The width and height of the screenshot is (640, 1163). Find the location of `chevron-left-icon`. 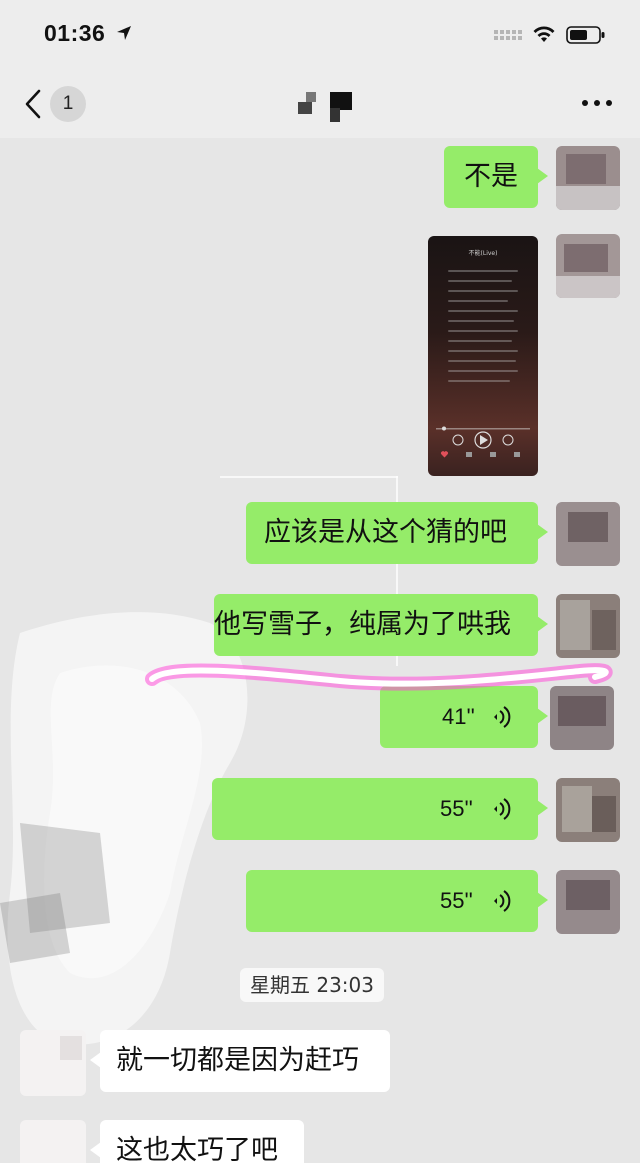

chevron-left-icon is located at coordinates (33, 104).